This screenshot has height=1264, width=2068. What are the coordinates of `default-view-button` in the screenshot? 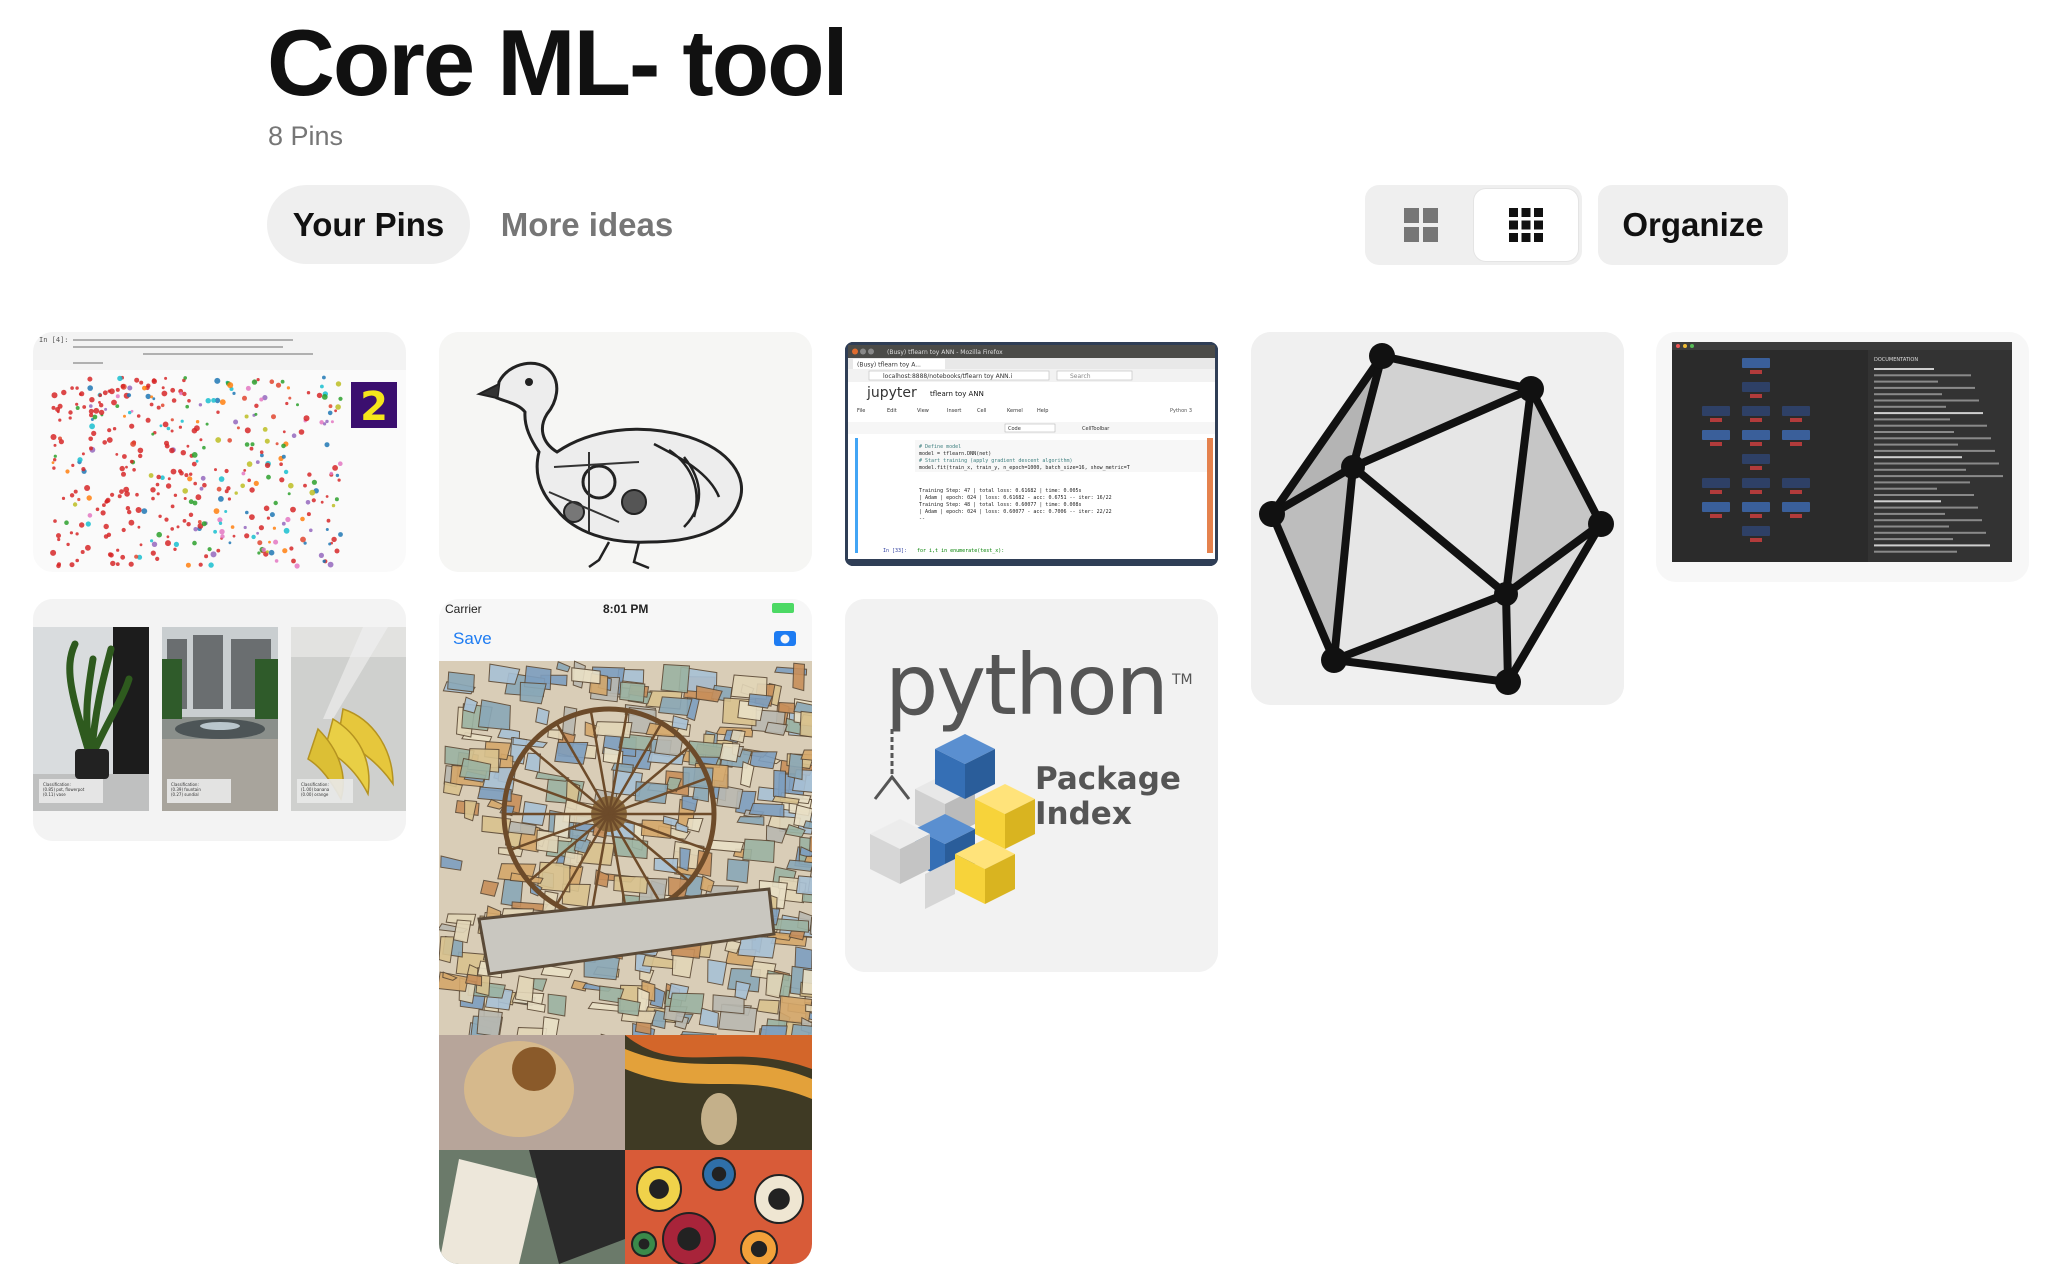 It's located at (1421, 225).